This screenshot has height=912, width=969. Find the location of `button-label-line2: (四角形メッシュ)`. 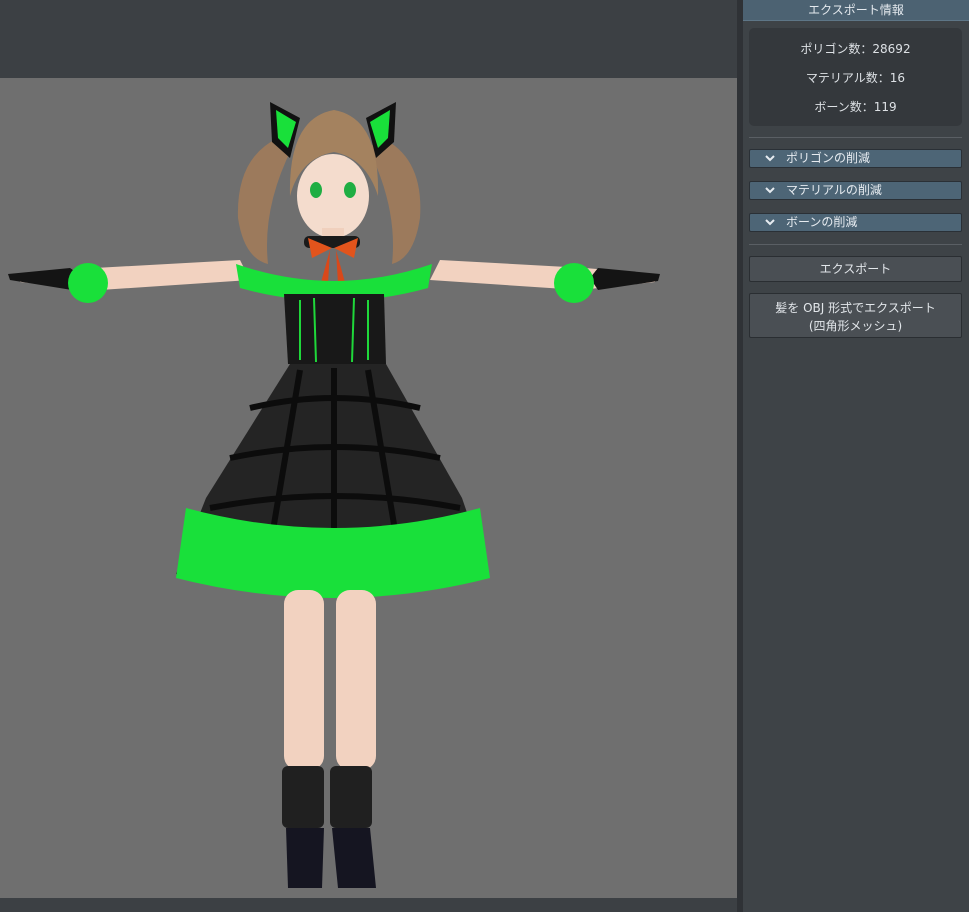

button-label-line2: (四角形メッシュ) is located at coordinates (855, 326).